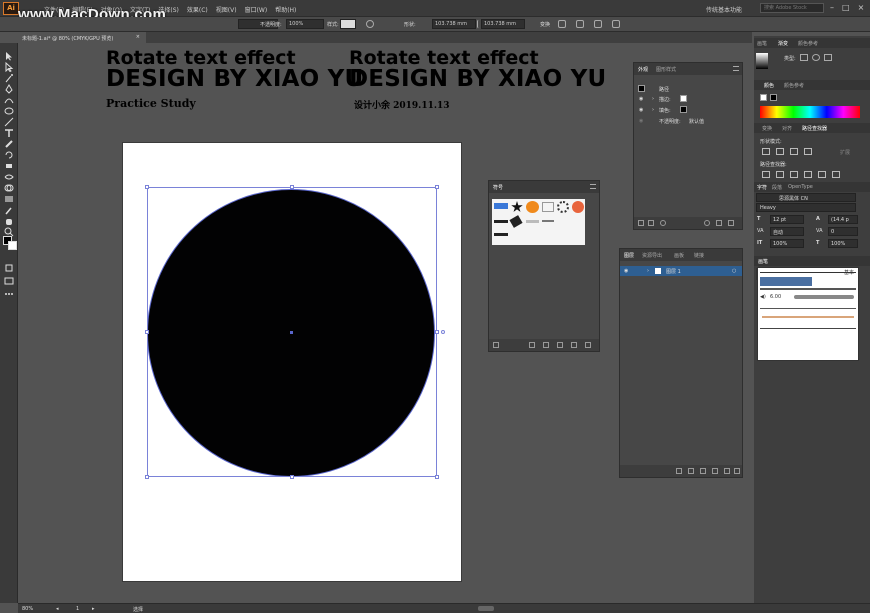 This screenshot has width=870, height=613. I want to click on fill-black-swatch, so click(683, 109).